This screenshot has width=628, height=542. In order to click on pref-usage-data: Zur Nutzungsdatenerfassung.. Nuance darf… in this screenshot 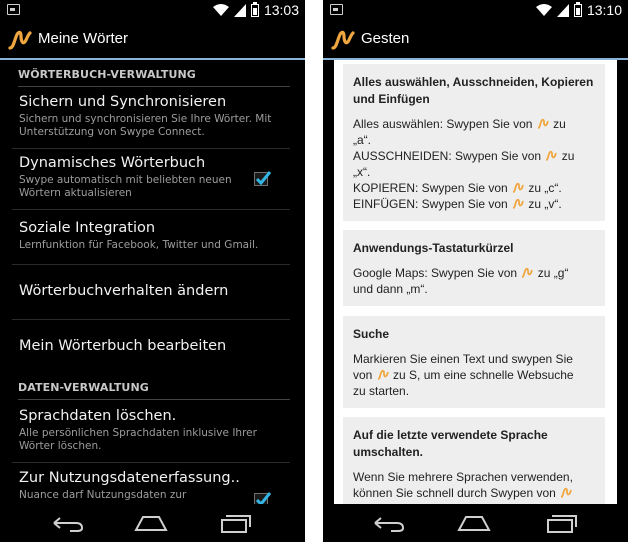, I will do `click(154, 486)`.